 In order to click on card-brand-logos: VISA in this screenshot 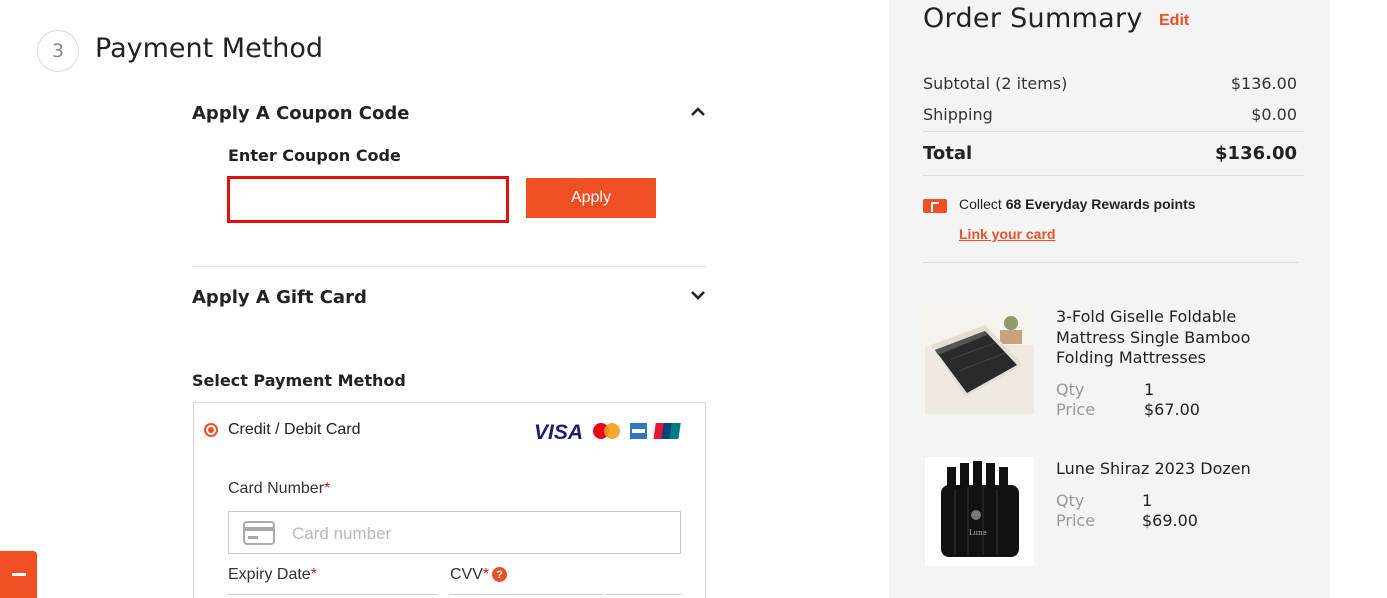, I will do `click(607, 432)`.